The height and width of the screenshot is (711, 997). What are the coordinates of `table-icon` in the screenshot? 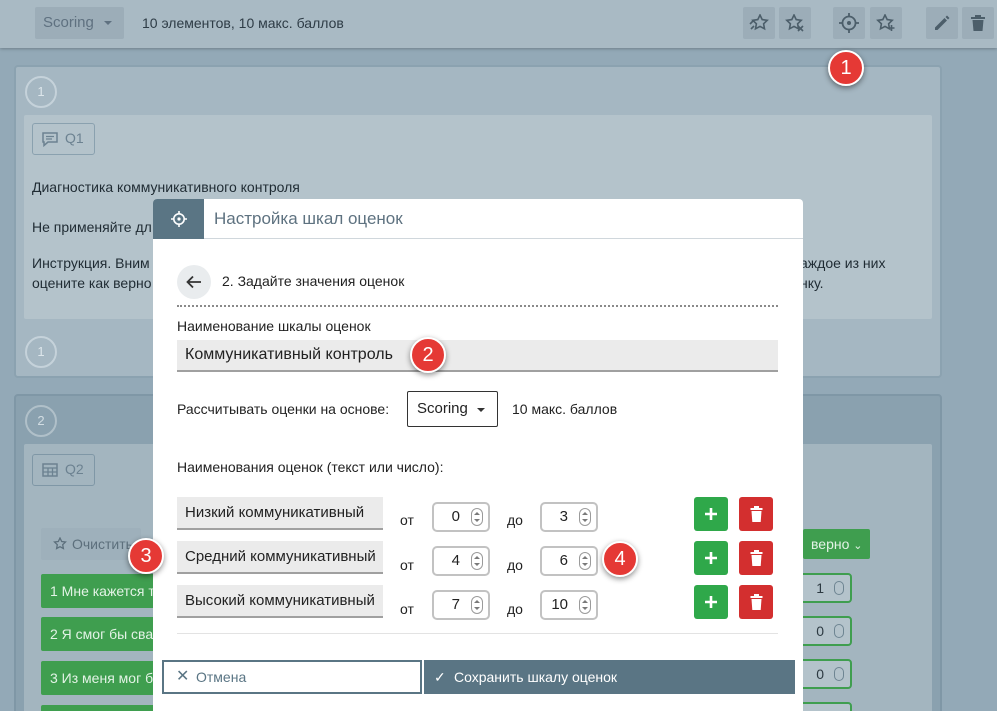 It's located at (50, 470).